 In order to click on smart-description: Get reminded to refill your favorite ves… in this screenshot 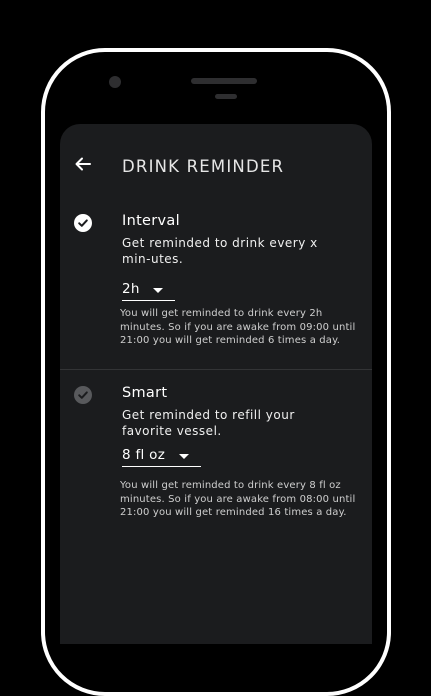, I will do `click(208, 423)`.